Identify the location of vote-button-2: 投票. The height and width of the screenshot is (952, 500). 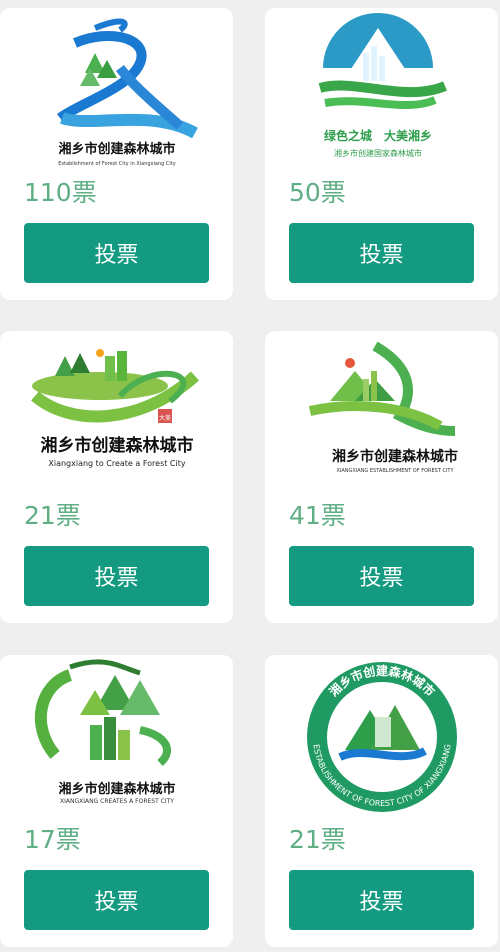
(381, 253).